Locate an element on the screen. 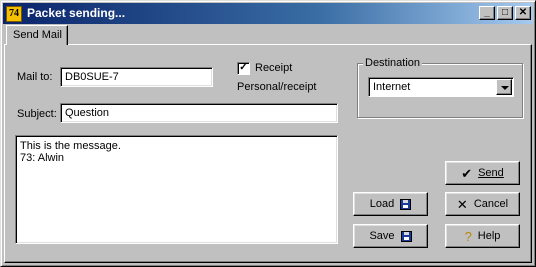 The image size is (536, 267). chevron-down-icon is located at coordinates (505, 88).